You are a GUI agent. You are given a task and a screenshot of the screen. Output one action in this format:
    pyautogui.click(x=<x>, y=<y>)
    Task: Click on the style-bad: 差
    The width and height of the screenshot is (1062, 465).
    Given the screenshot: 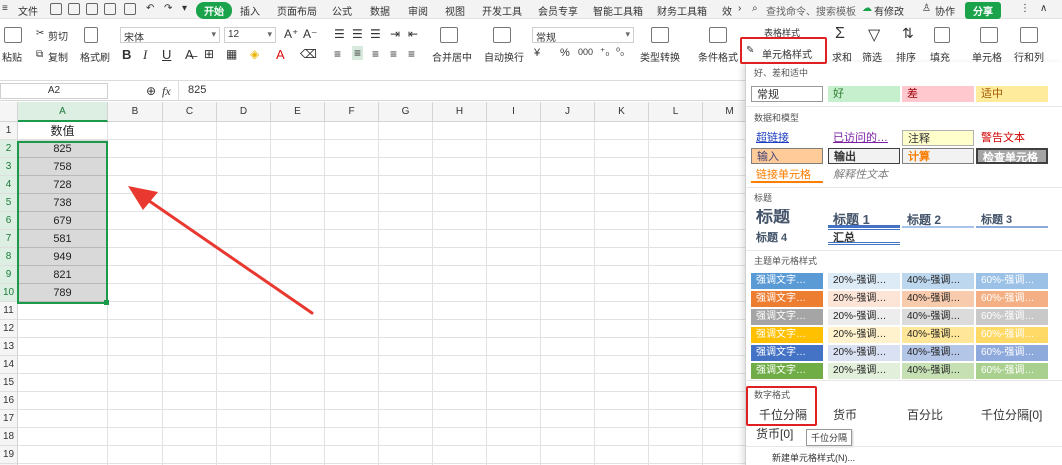 What is the action you would take?
    pyautogui.click(x=938, y=94)
    